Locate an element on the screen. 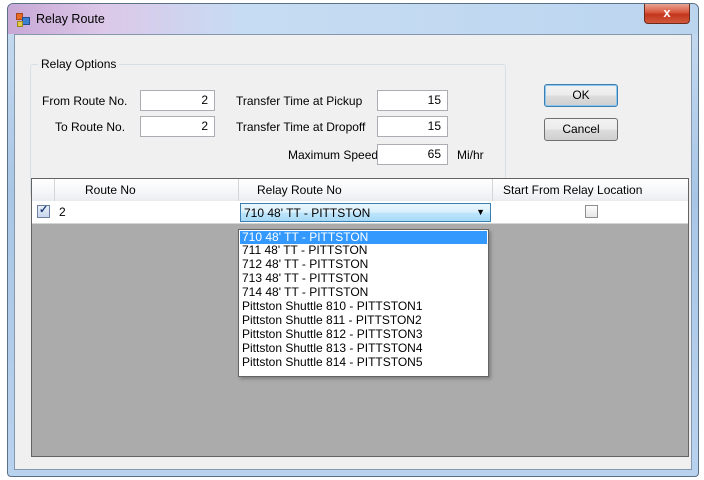  to-route-field: 2 is located at coordinates (177, 126).